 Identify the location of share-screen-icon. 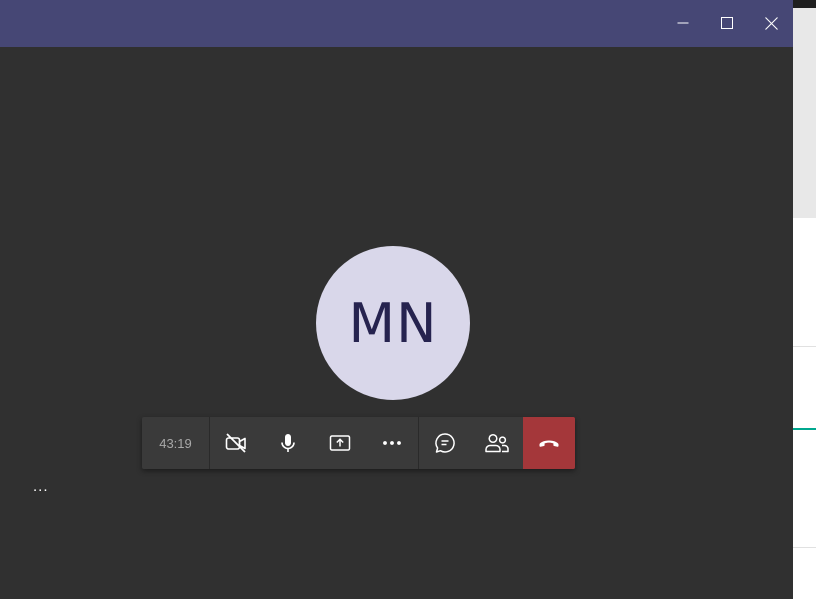
(340, 443).